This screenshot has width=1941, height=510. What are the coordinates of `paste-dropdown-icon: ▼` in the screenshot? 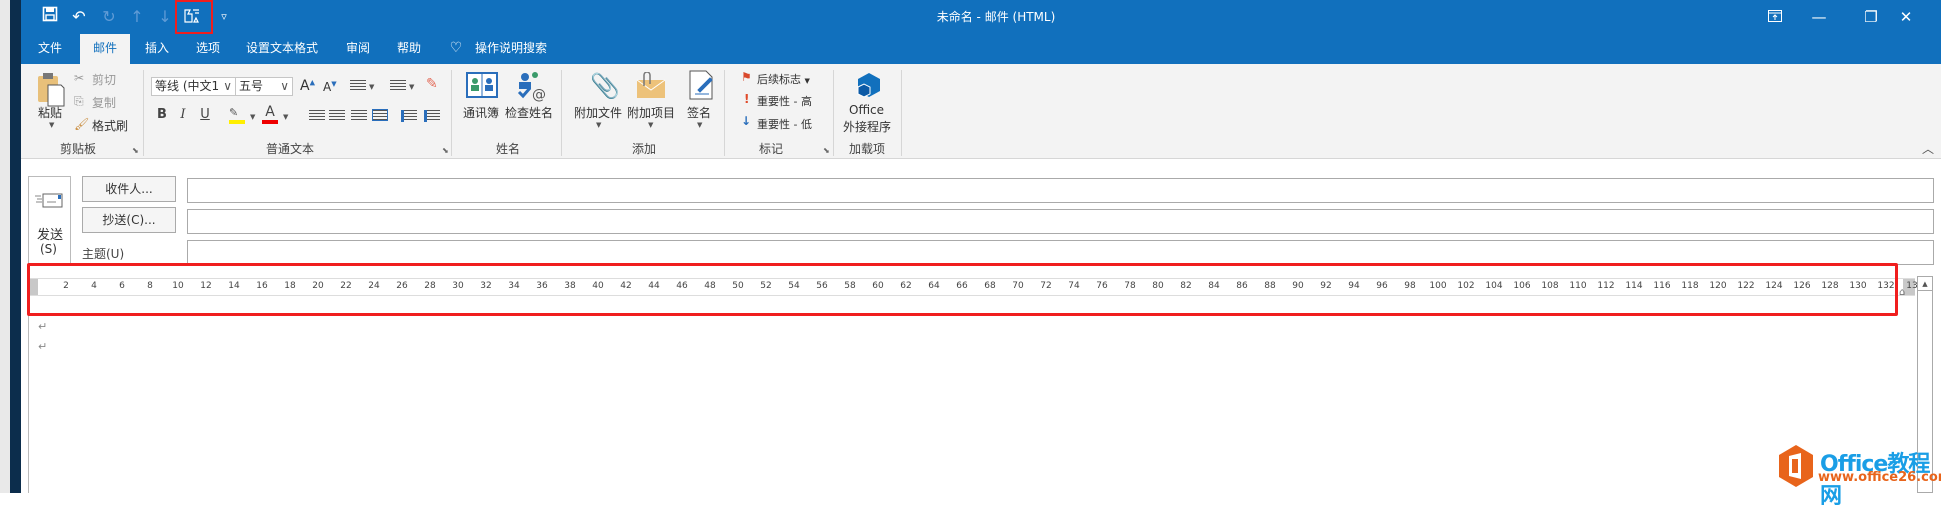 It's located at (51, 125).